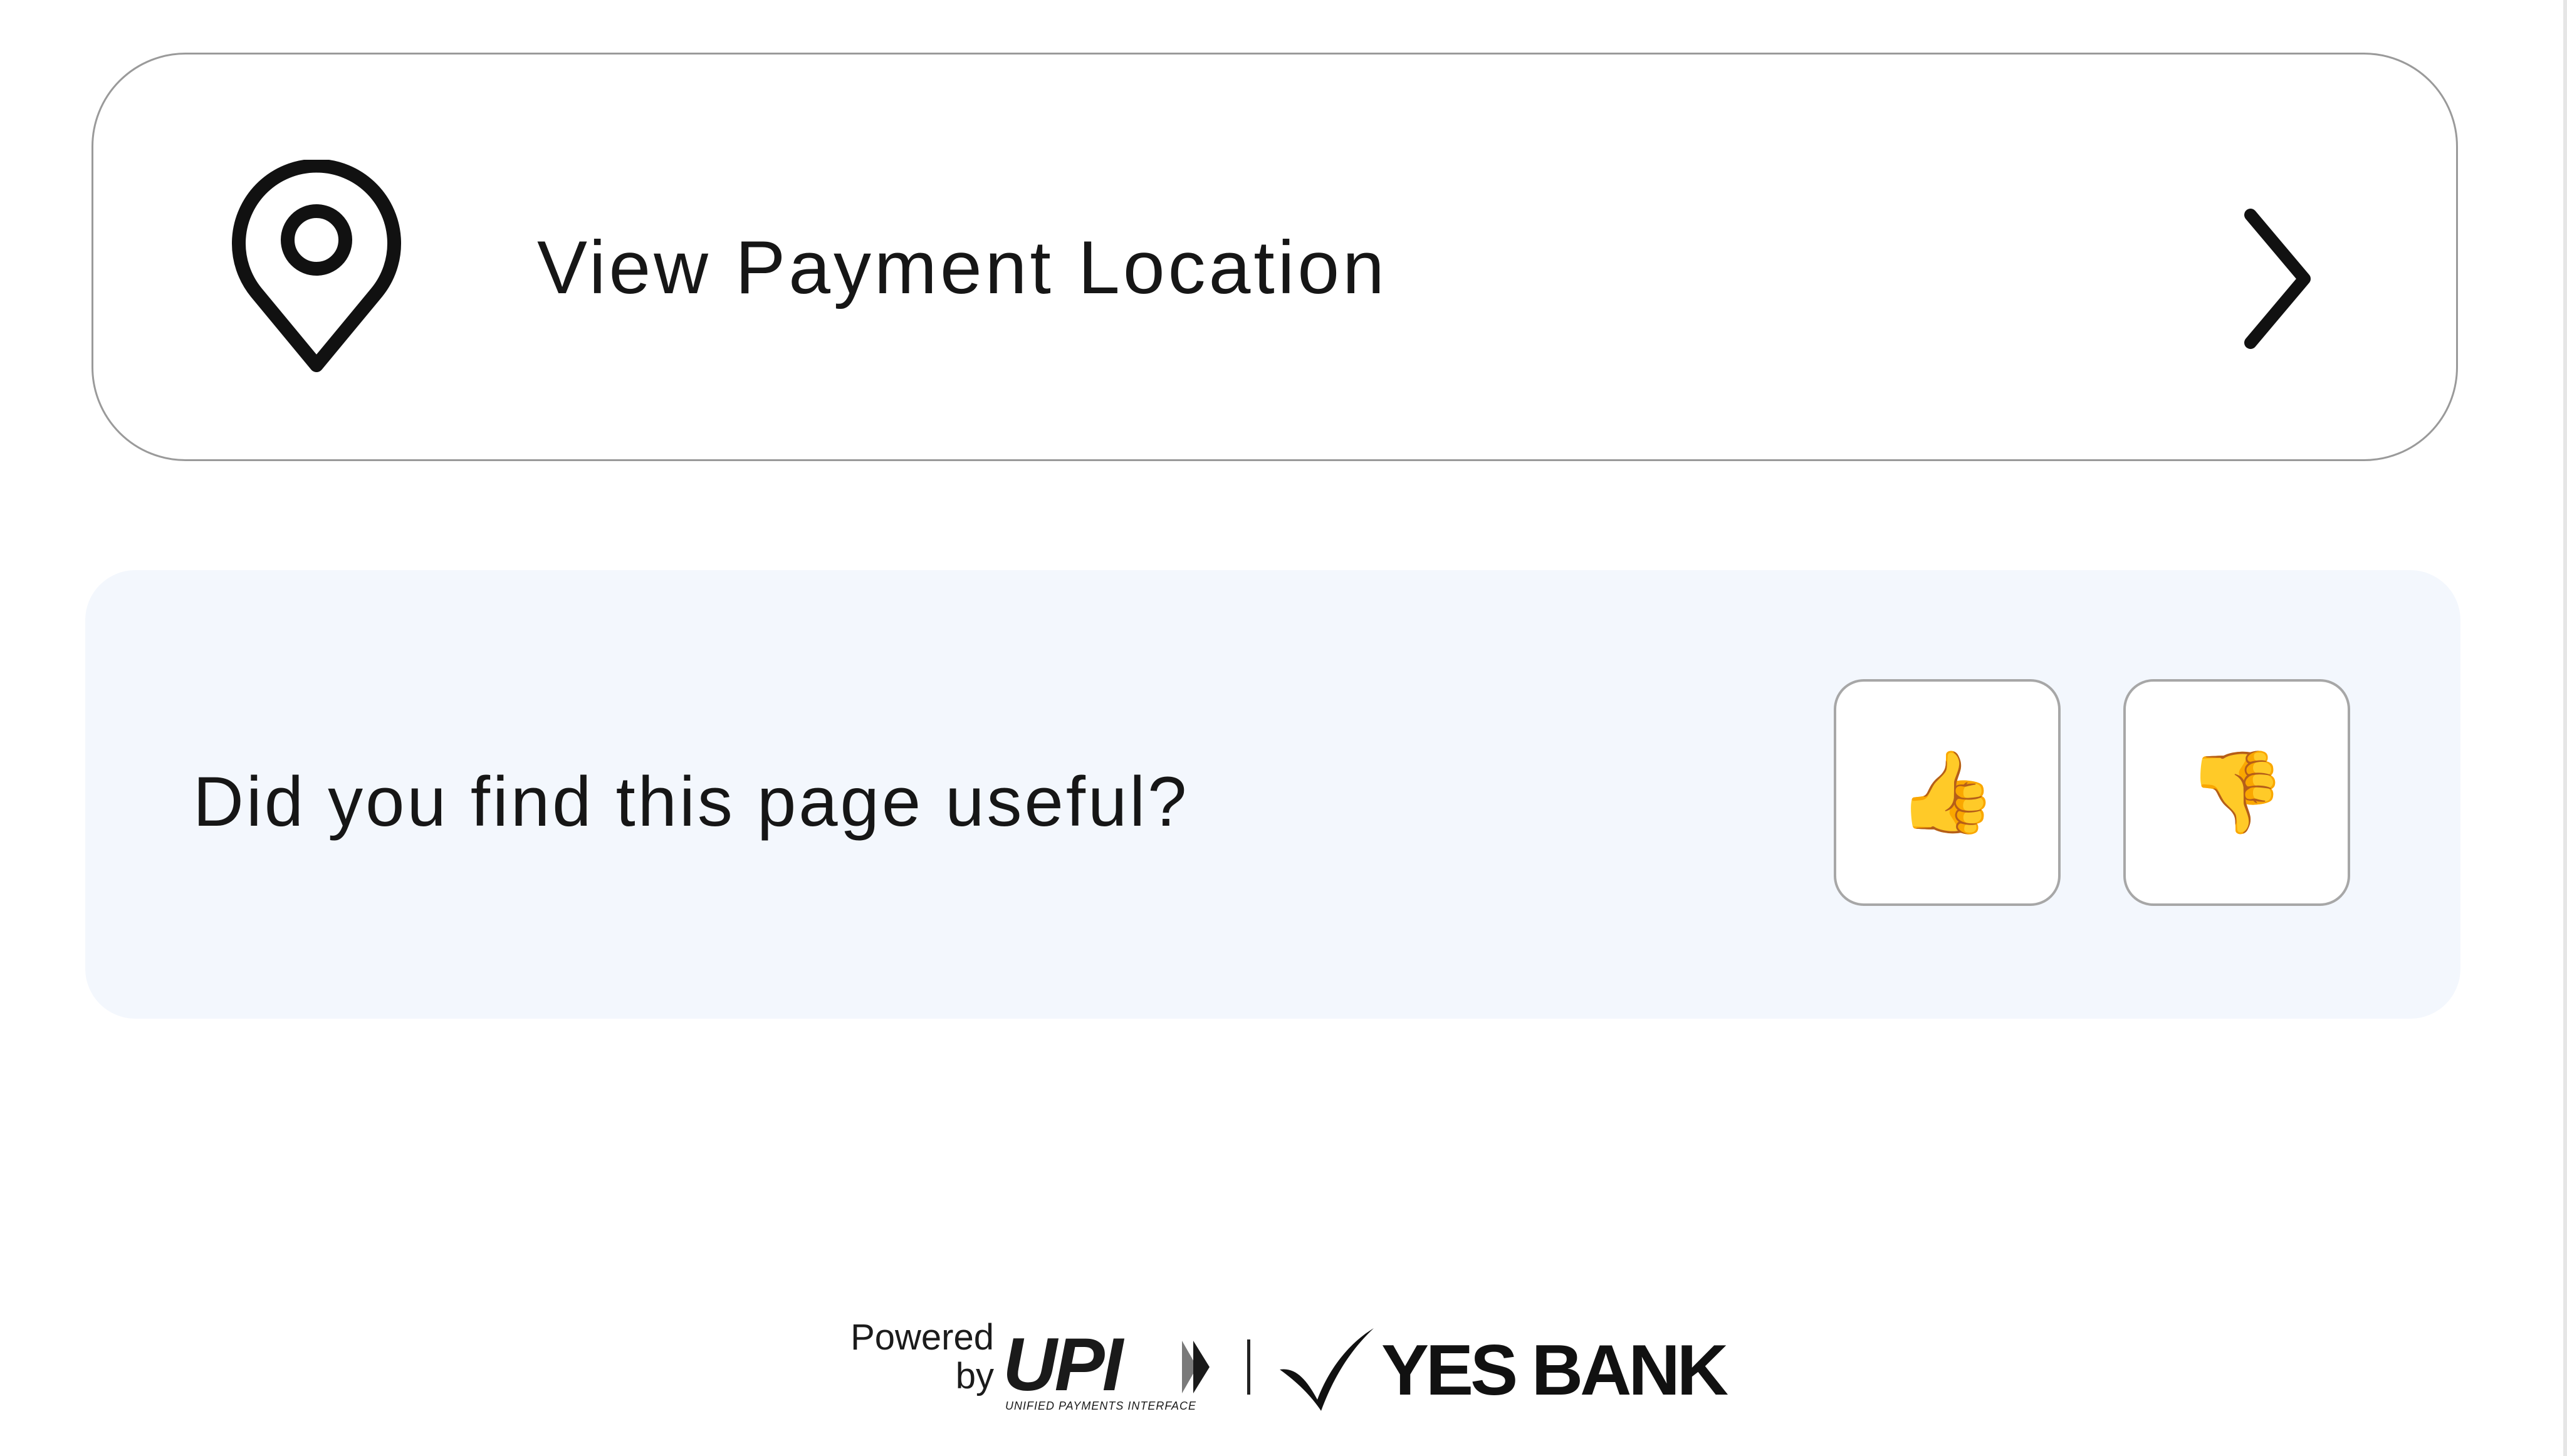  What do you see at coordinates (962, 267) in the screenshot?
I see `view-payment-location-label: View Payment Location` at bounding box center [962, 267].